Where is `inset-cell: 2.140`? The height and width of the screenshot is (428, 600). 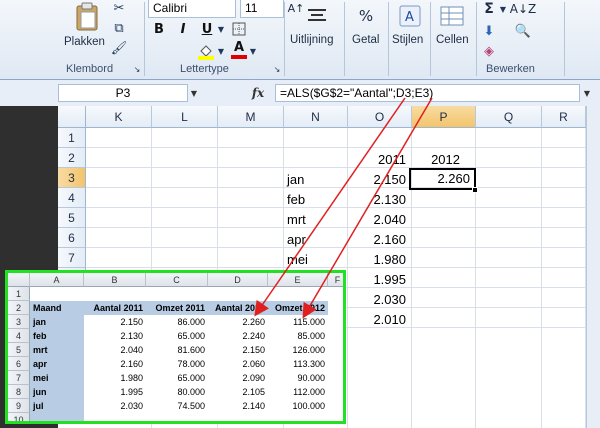 inset-cell: 2.140 is located at coordinates (253, 406).